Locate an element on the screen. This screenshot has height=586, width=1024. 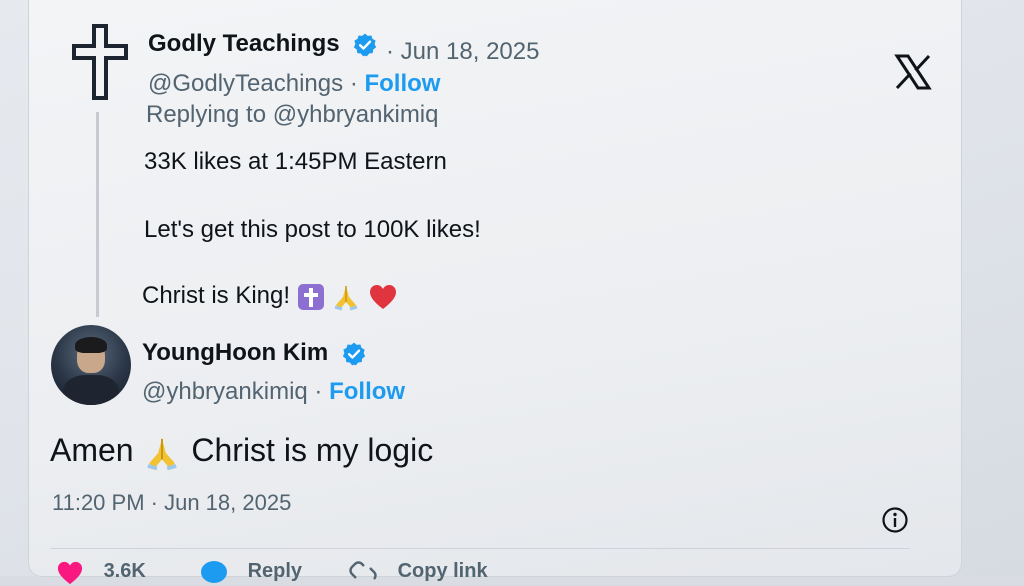
parent-text-line: 33K likes at 1:45PM Eastern is located at coordinates (295, 161).